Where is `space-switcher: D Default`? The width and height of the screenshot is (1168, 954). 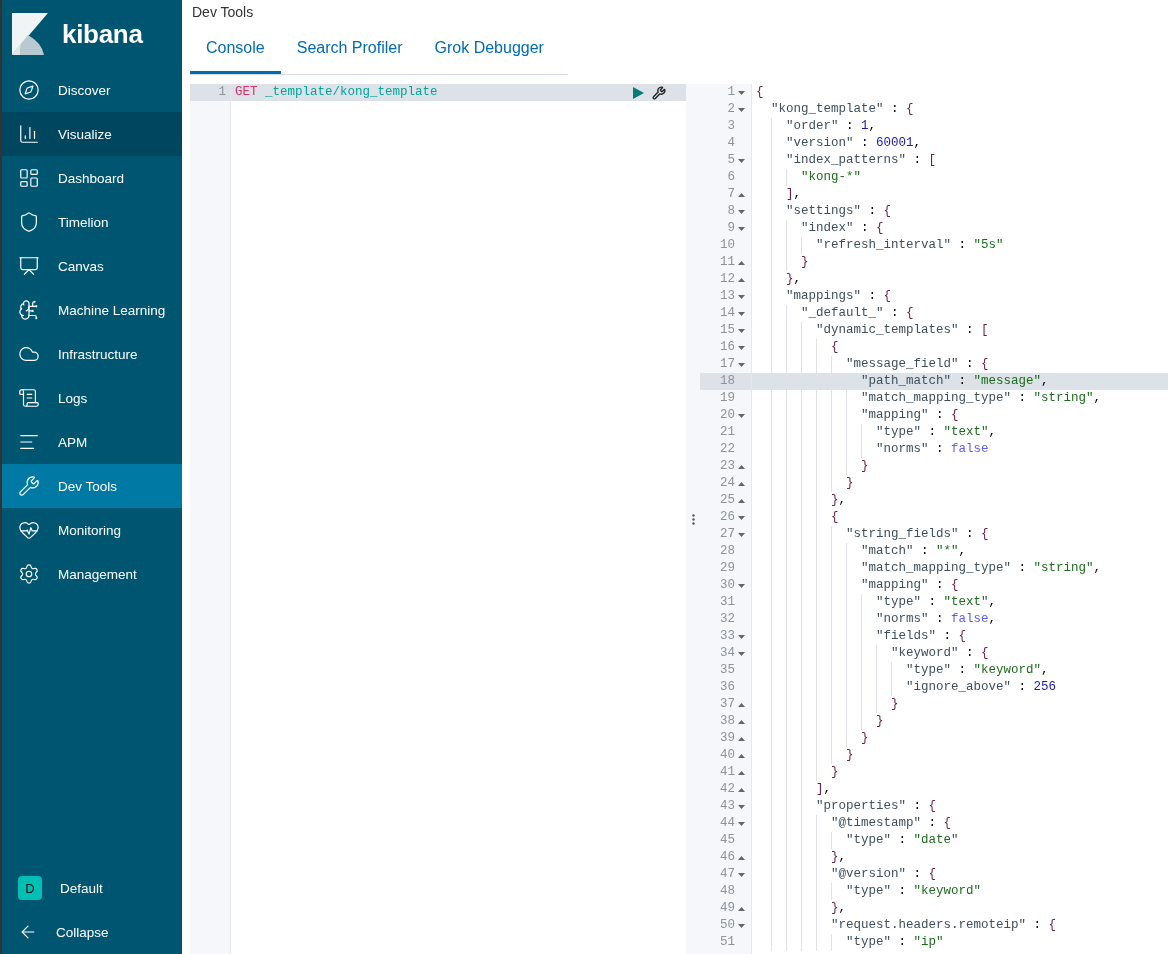
space-switcher: D Default is located at coordinates (92, 888).